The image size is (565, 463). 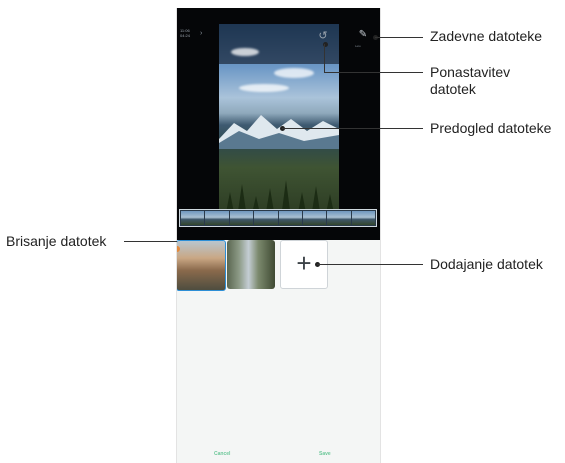 I want to click on filmstrip, so click(x=278, y=218).